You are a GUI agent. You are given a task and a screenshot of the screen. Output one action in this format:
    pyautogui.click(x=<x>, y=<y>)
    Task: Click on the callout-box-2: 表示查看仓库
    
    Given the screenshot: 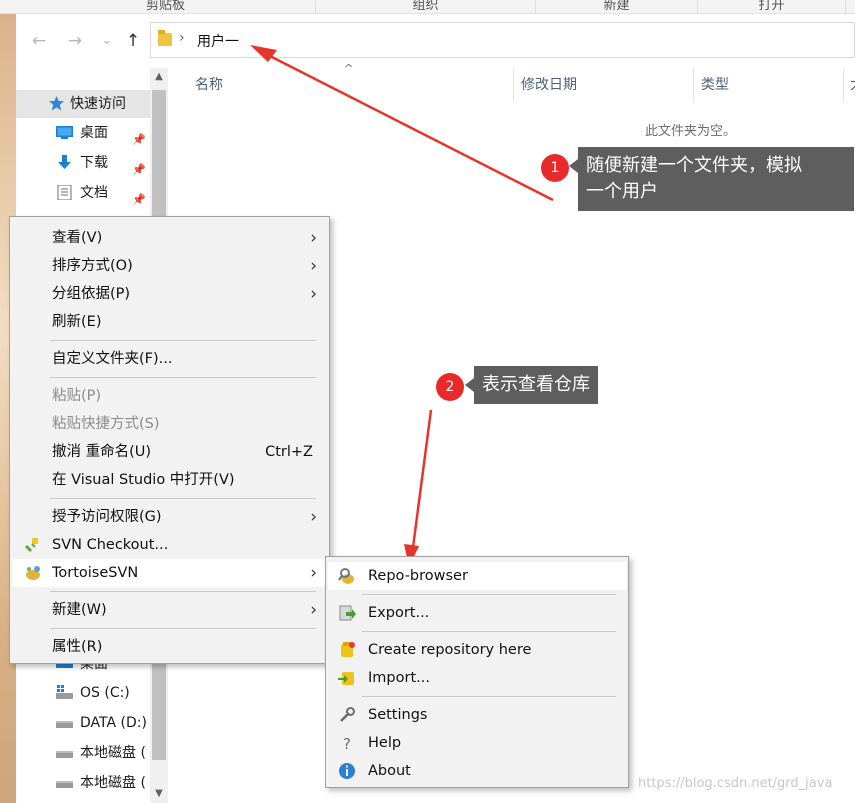 What is the action you would take?
    pyautogui.click(x=531, y=385)
    